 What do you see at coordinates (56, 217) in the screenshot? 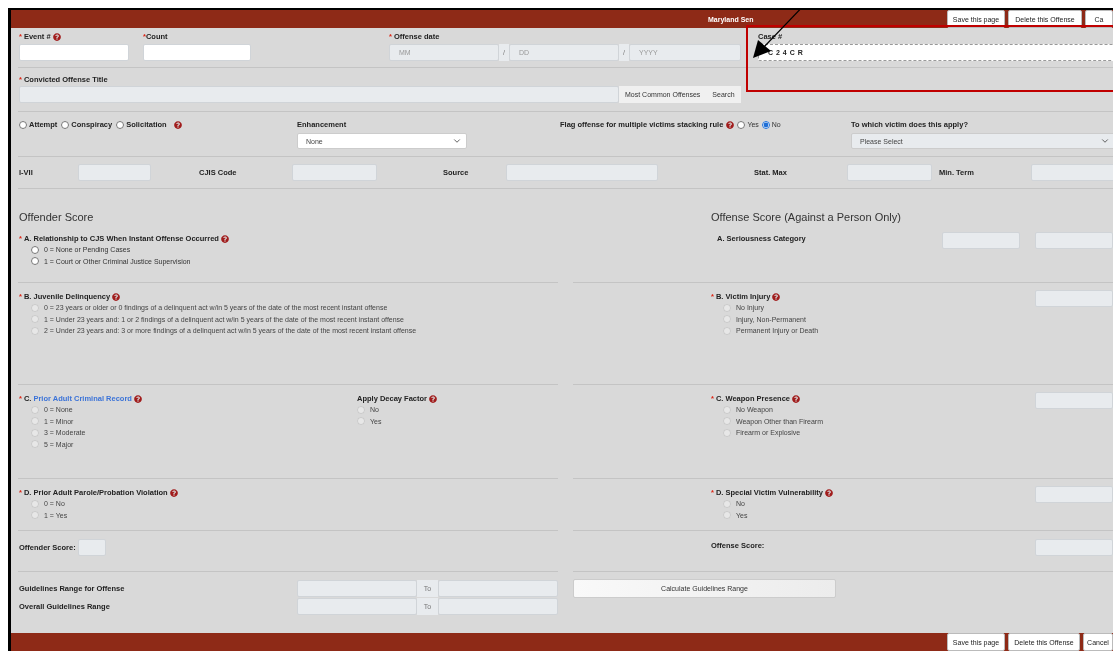
I see `section-heading: Offender Score` at bounding box center [56, 217].